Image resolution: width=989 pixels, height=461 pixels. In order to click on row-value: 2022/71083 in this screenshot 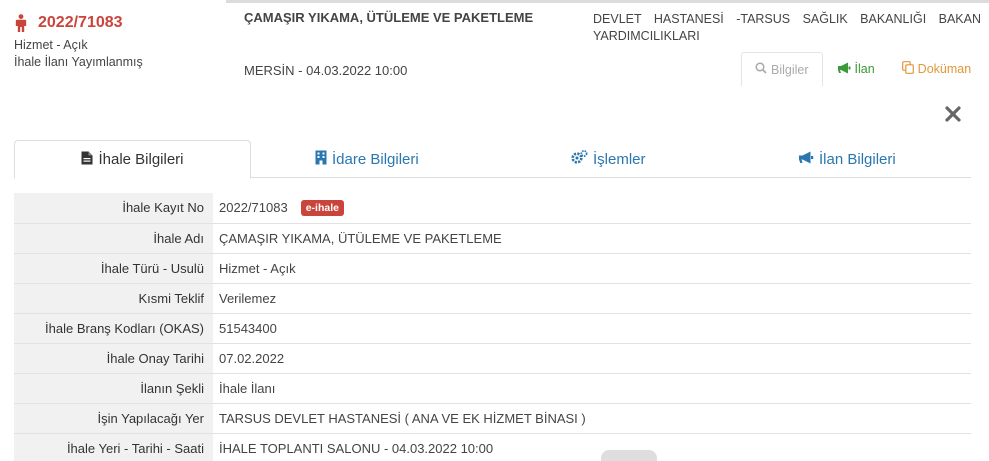, I will do `click(253, 207)`.